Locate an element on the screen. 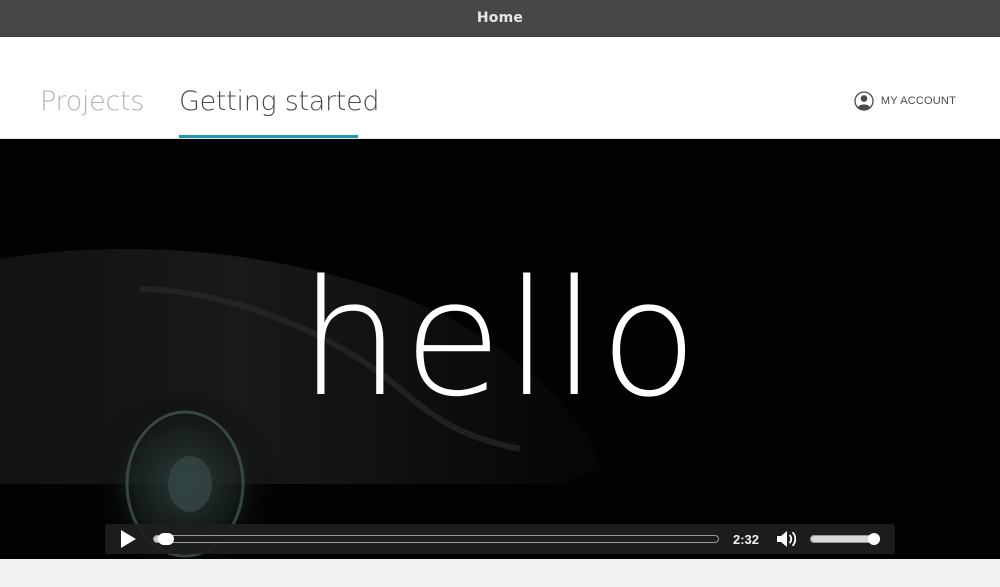 The width and height of the screenshot is (1000, 587). video-overlay-text: hello is located at coordinates (500, 338).